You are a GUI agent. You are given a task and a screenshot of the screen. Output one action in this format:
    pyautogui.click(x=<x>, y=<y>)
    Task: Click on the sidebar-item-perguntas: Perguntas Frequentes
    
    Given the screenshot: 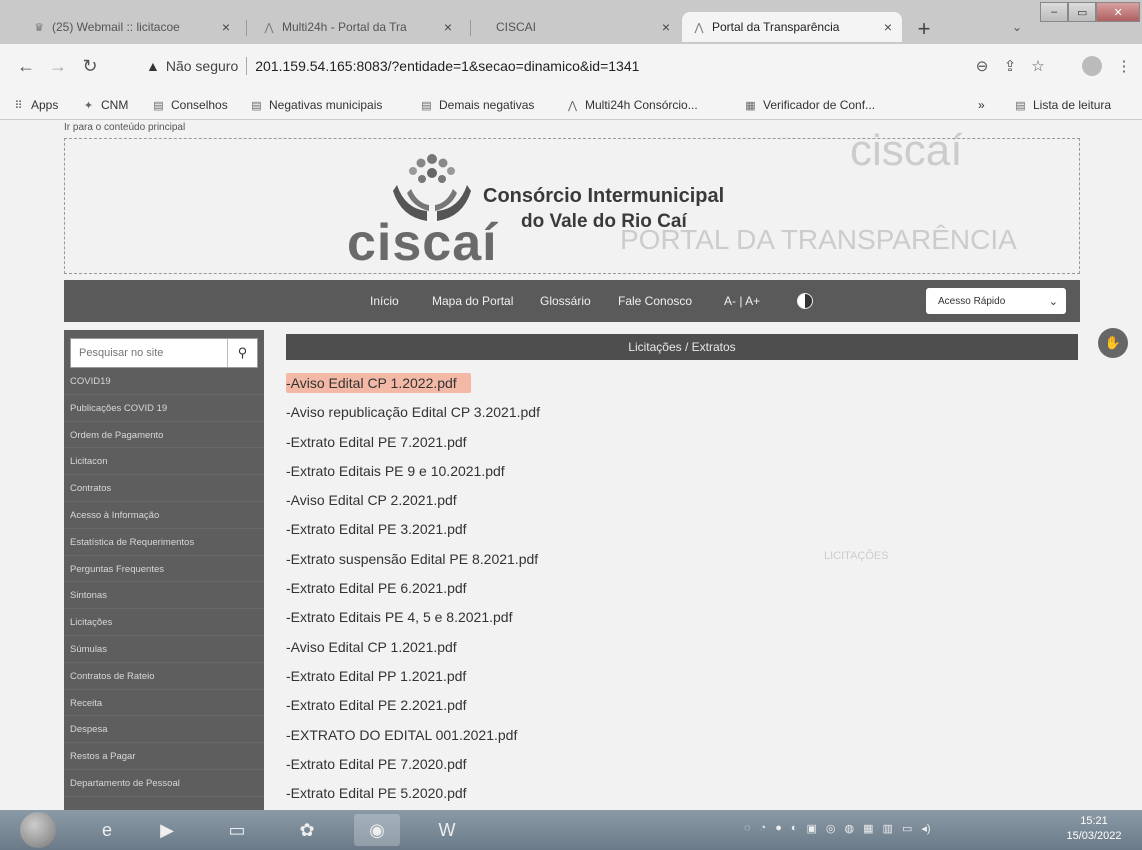 What is the action you would take?
    pyautogui.click(x=164, y=569)
    